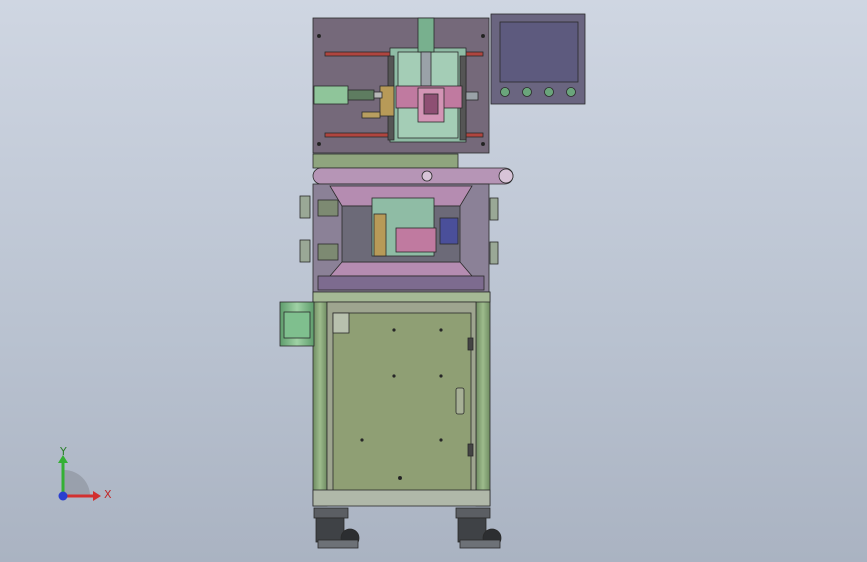 This screenshot has height=562, width=867. Describe the element at coordinates (402, 402) in the screenshot. I see `cabinet-door` at that location.